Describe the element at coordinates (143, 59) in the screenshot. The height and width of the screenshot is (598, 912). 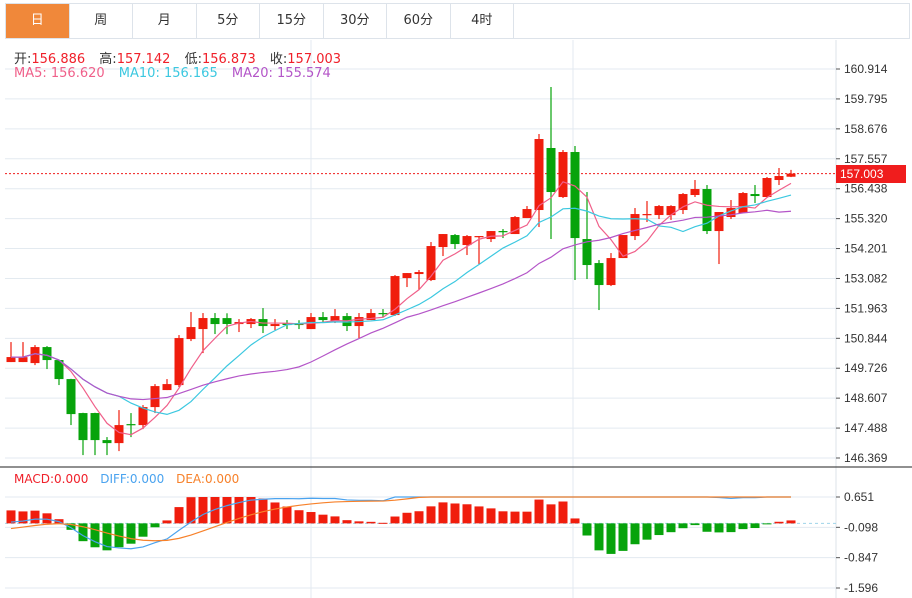
I see `high-value: 157.142` at that location.